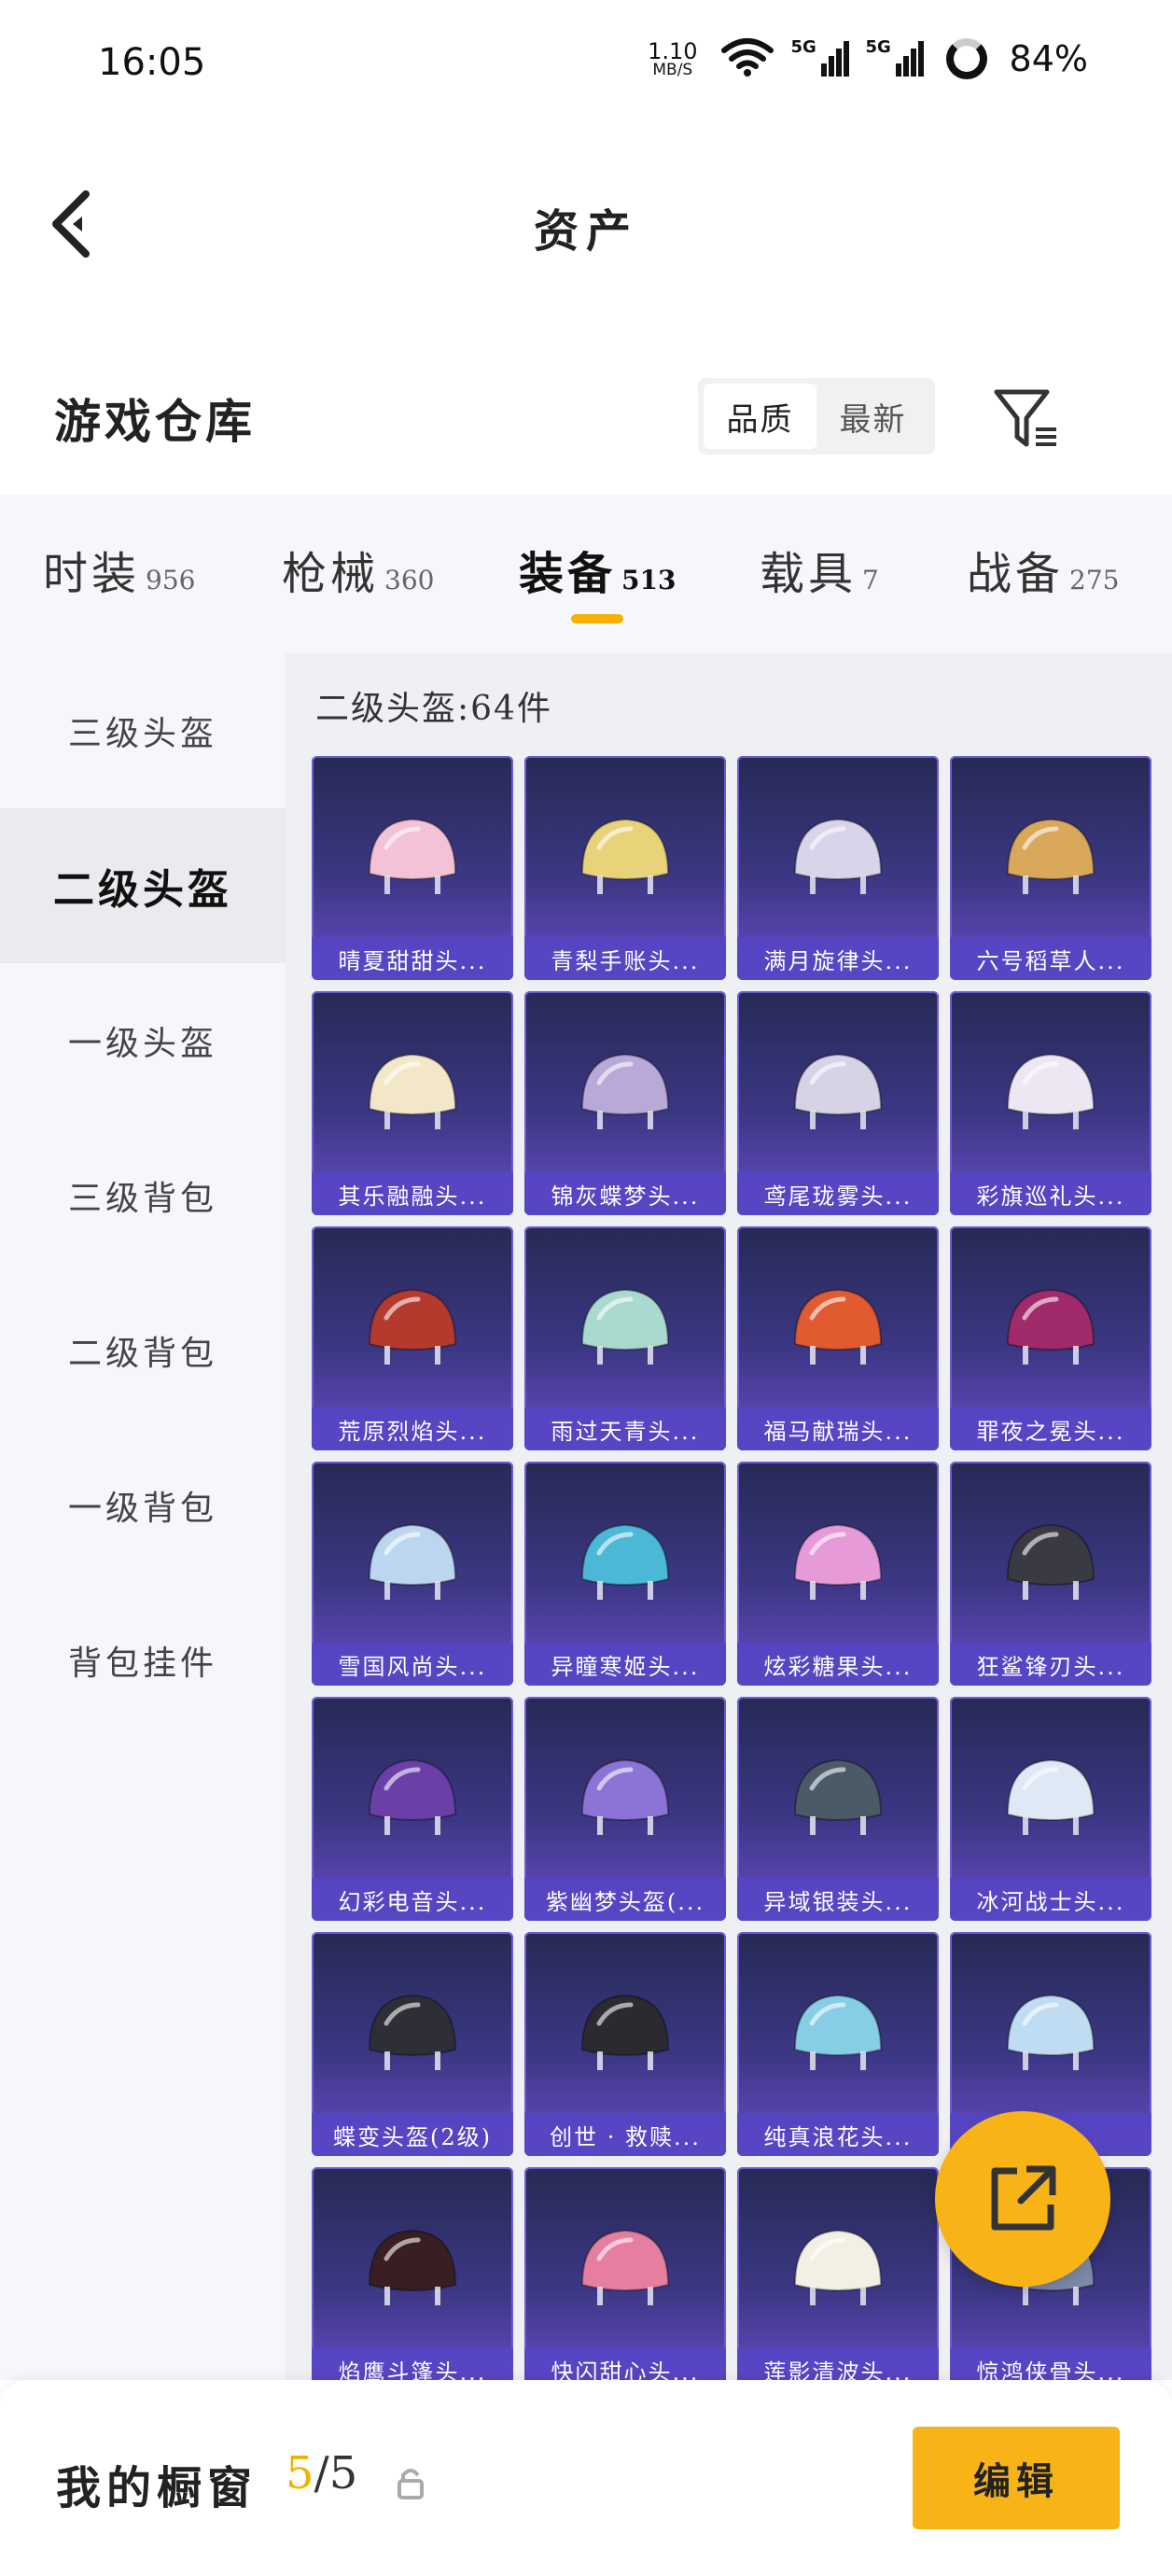  I want to click on warehouse-header: 游戏仓库 品质 最新, so click(586, 420).